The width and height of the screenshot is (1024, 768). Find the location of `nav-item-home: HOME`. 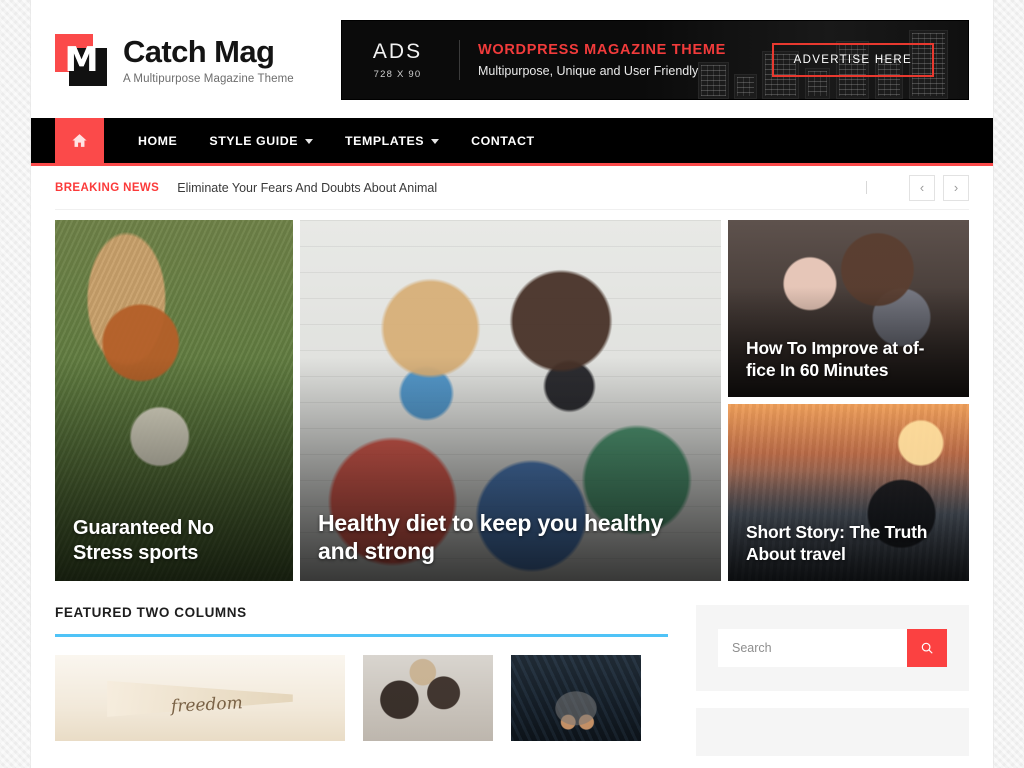

nav-item-home: HOME is located at coordinates (157, 140).